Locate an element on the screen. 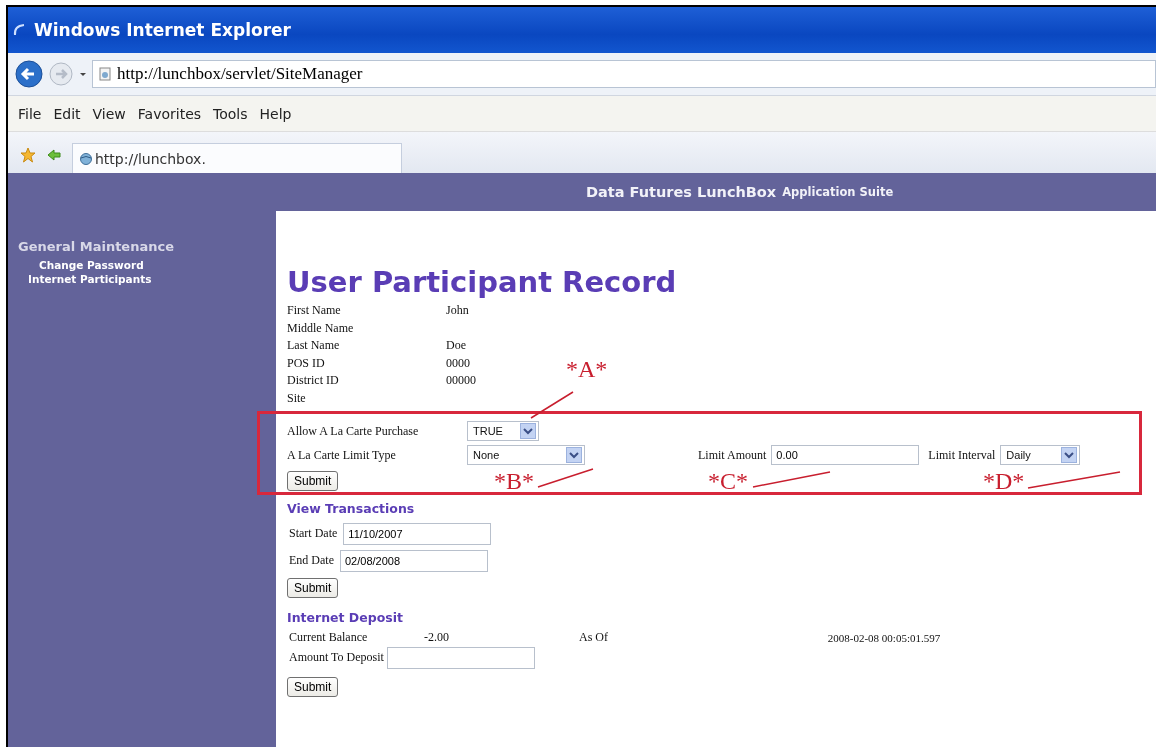 This screenshot has width=1156, height=747. menu-item: Edit is located at coordinates (67, 113).